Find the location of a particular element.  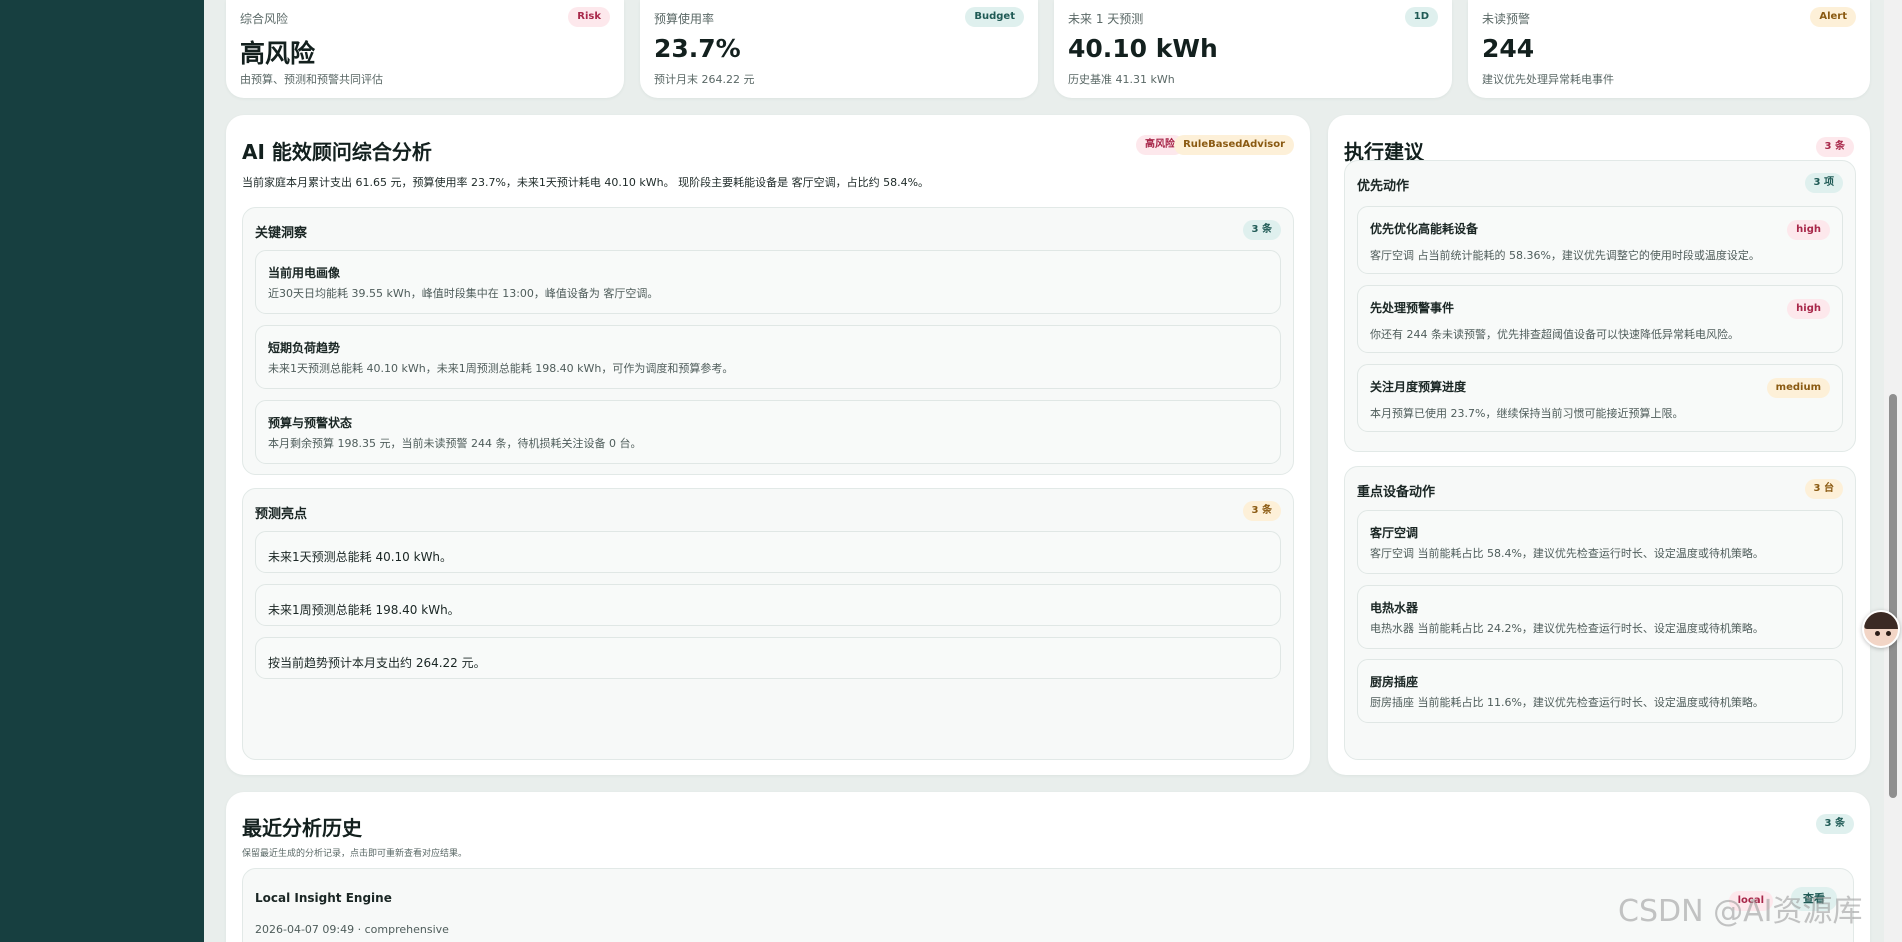

item-title: 关注月度预算进度 is located at coordinates (1418, 387).